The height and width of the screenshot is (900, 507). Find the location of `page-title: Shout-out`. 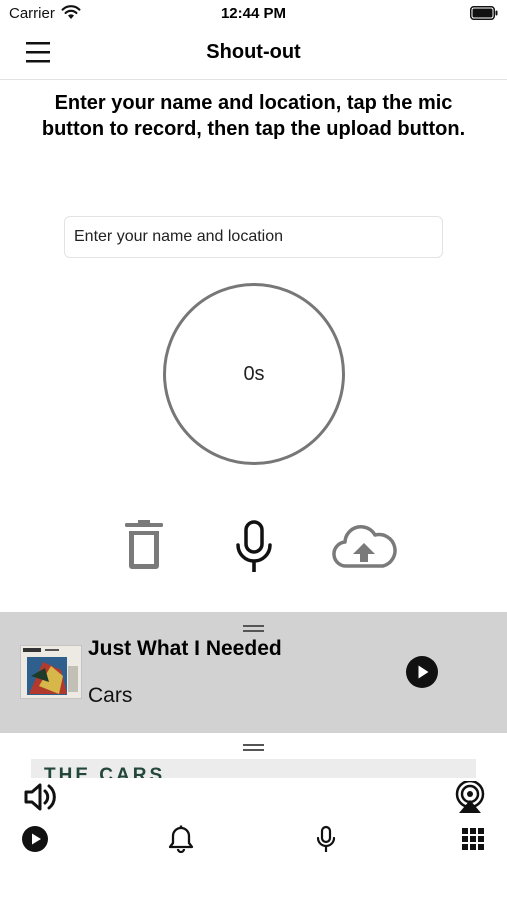

page-title: Shout-out is located at coordinates (253, 52).